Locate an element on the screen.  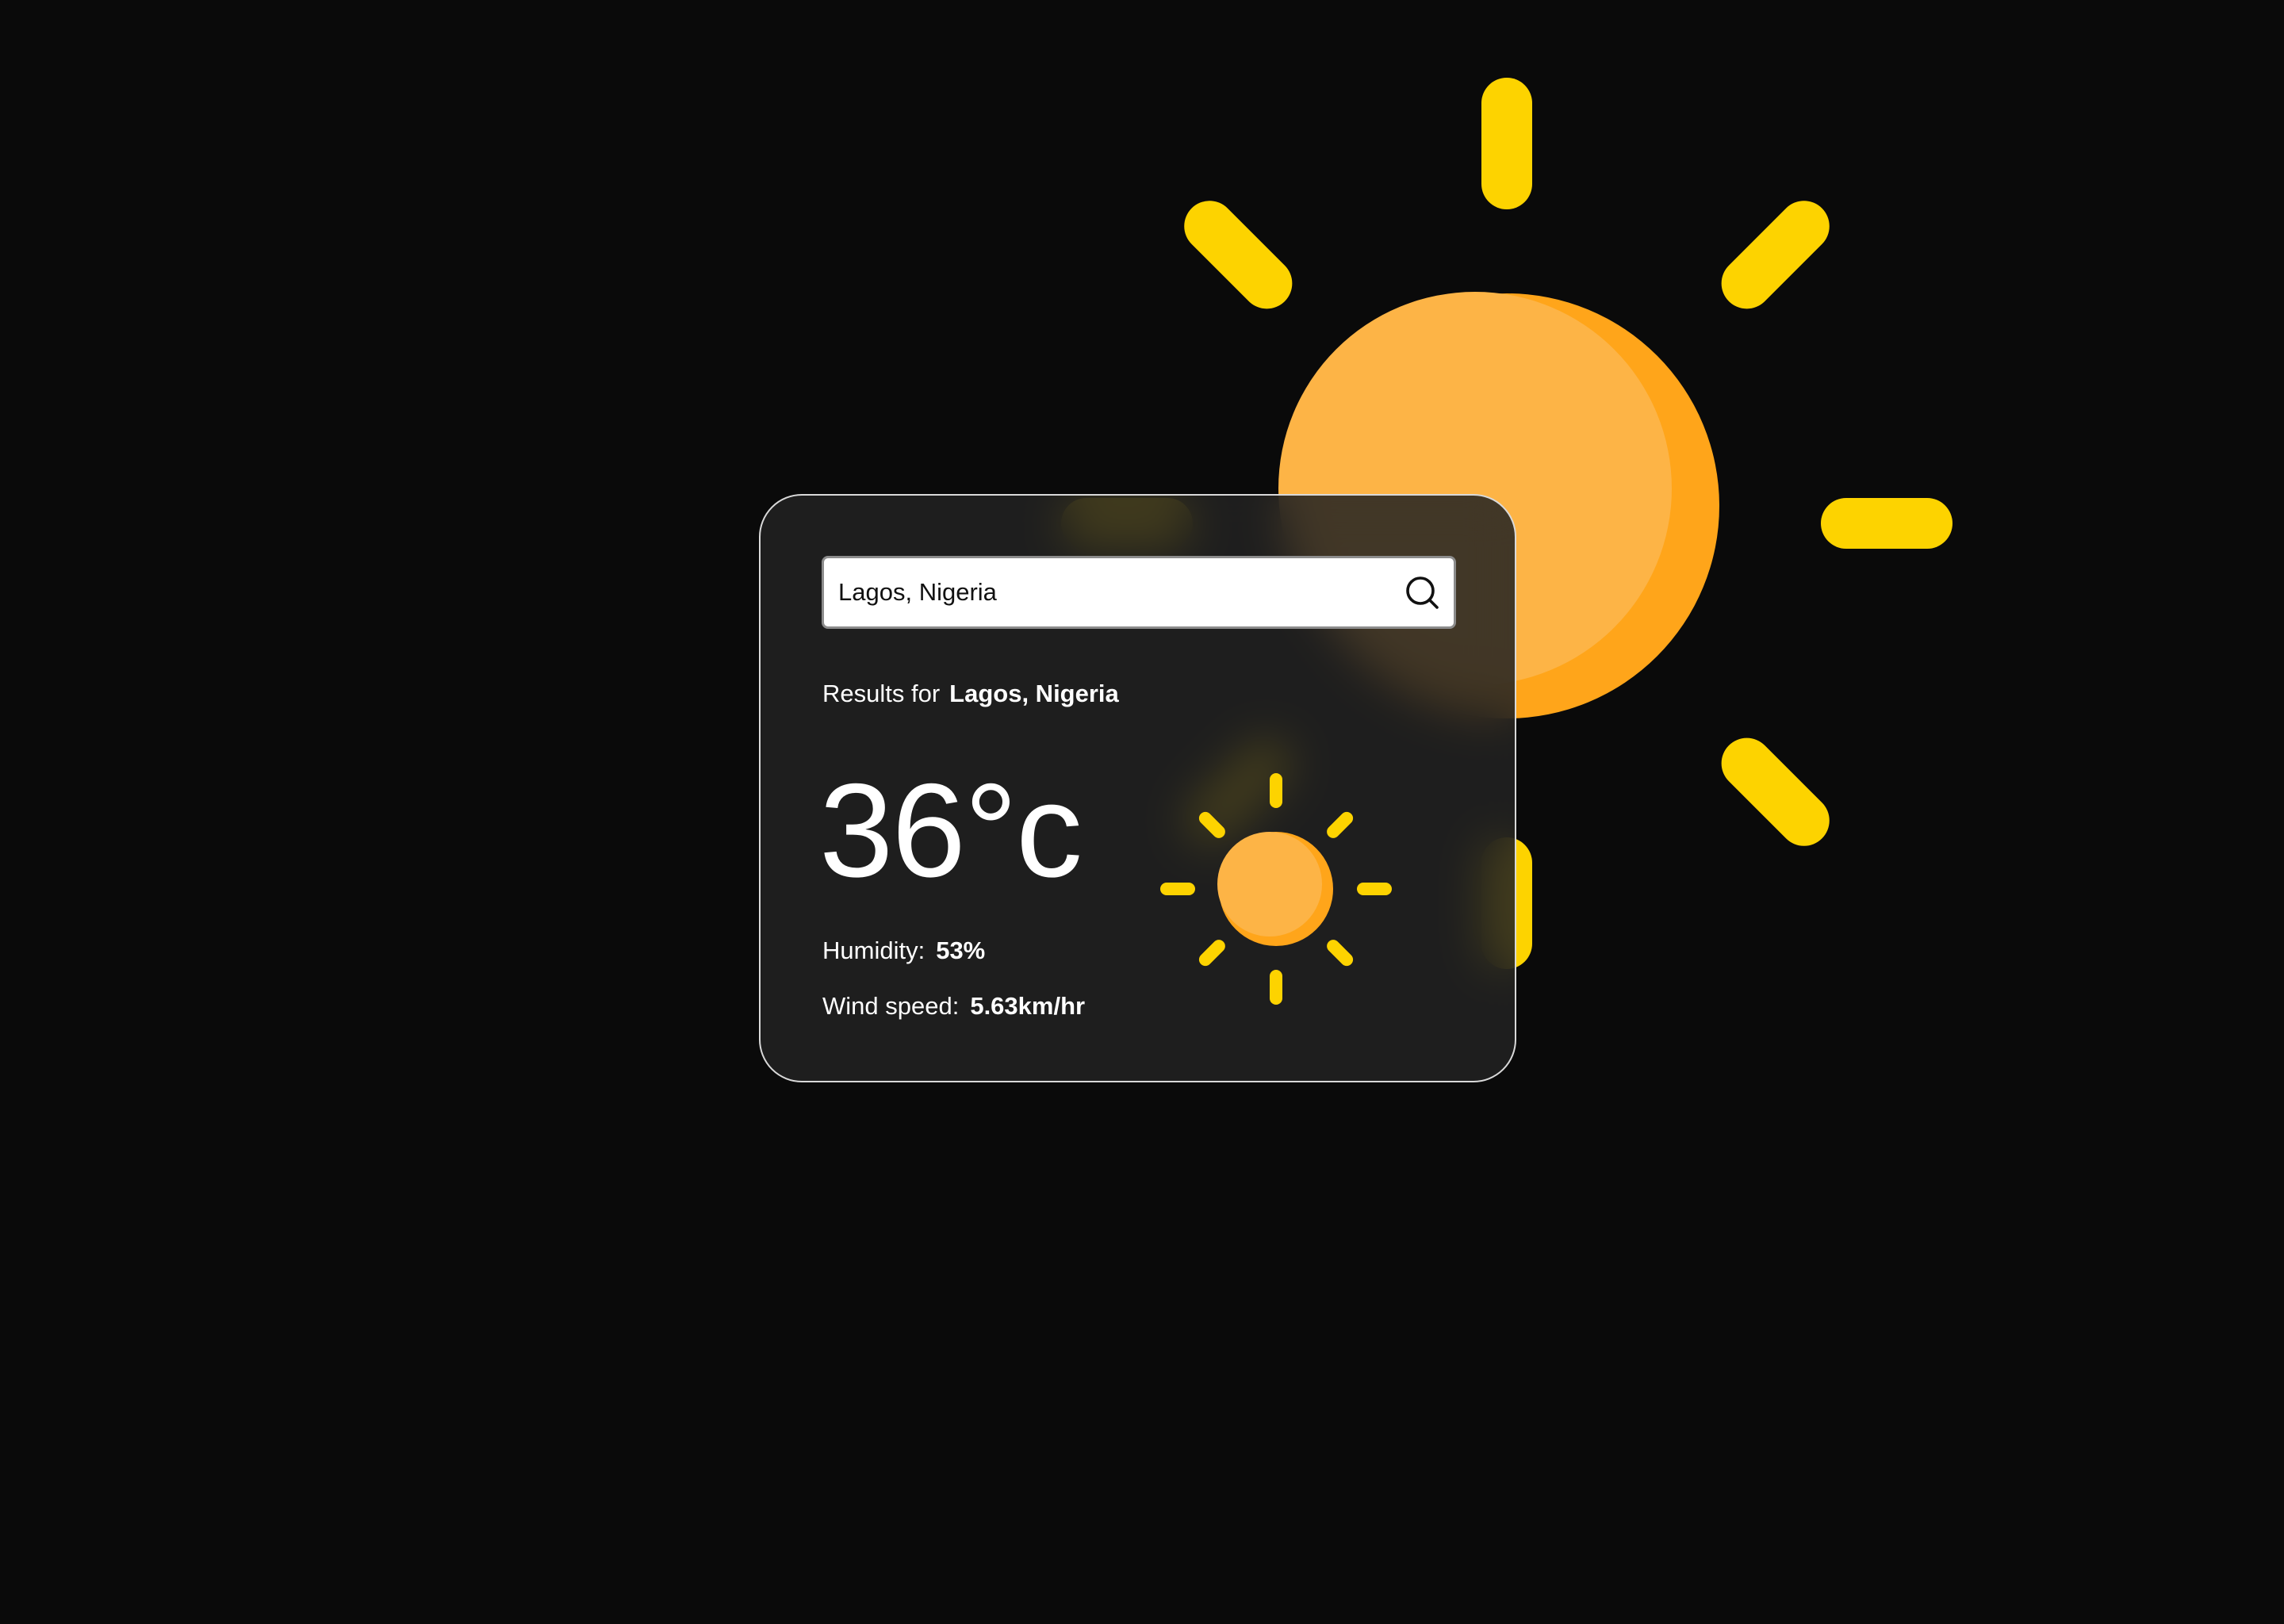
search-bar is located at coordinates (1139, 592).